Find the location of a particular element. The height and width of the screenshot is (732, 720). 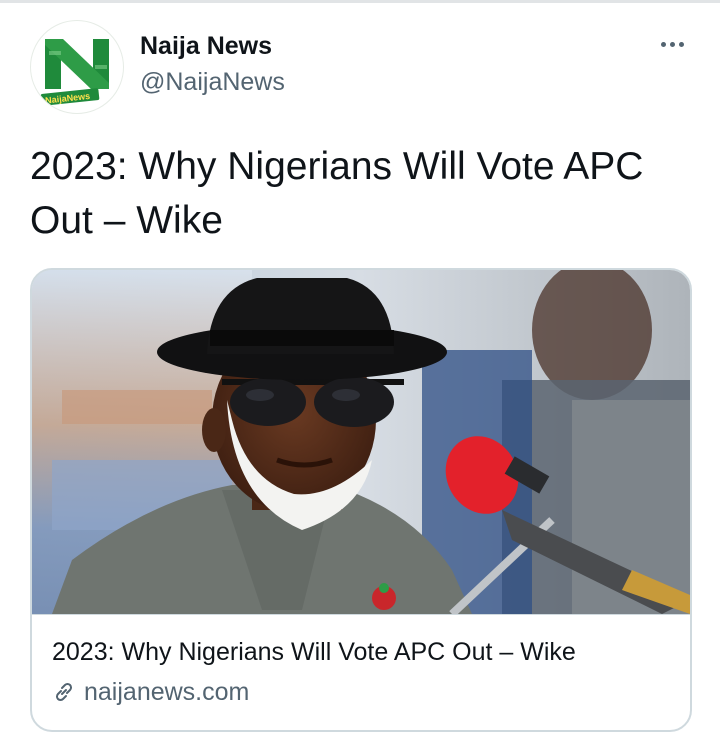

card-divider is located at coordinates (361, 614).